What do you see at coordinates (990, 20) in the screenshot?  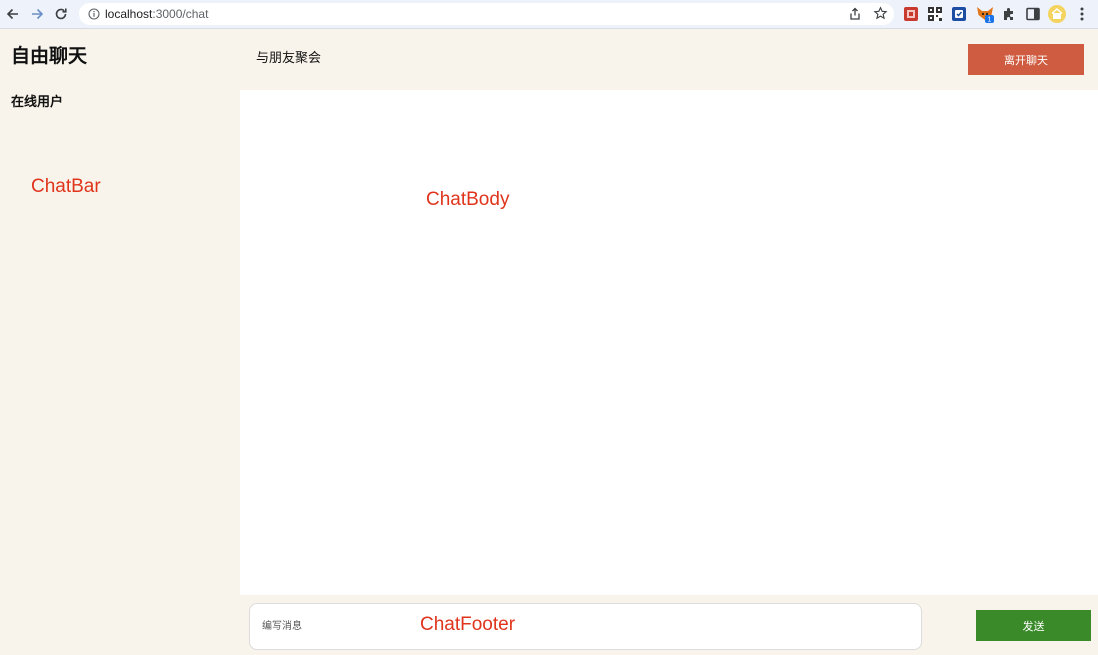 I see `extension-badge: 1` at bounding box center [990, 20].